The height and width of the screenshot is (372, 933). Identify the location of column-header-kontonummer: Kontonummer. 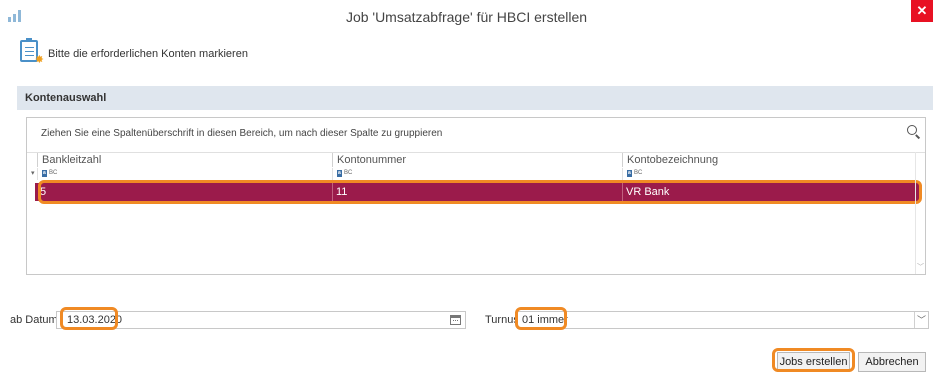
(477, 160).